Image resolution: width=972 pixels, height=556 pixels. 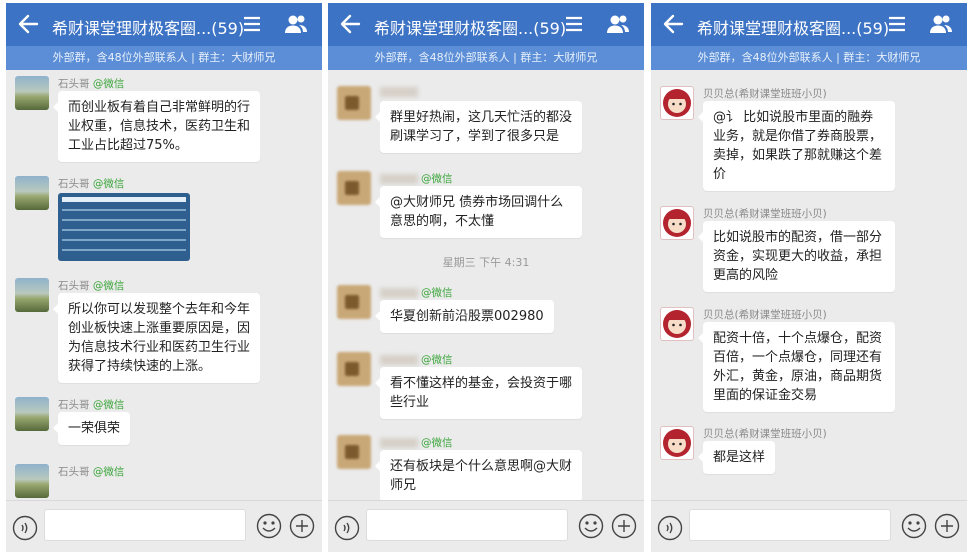 What do you see at coordinates (478, 212) in the screenshot?
I see `message-bubble: @大财师兄 债券市场回调什么意思的啊，不太懂` at bounding box center [478, 212].